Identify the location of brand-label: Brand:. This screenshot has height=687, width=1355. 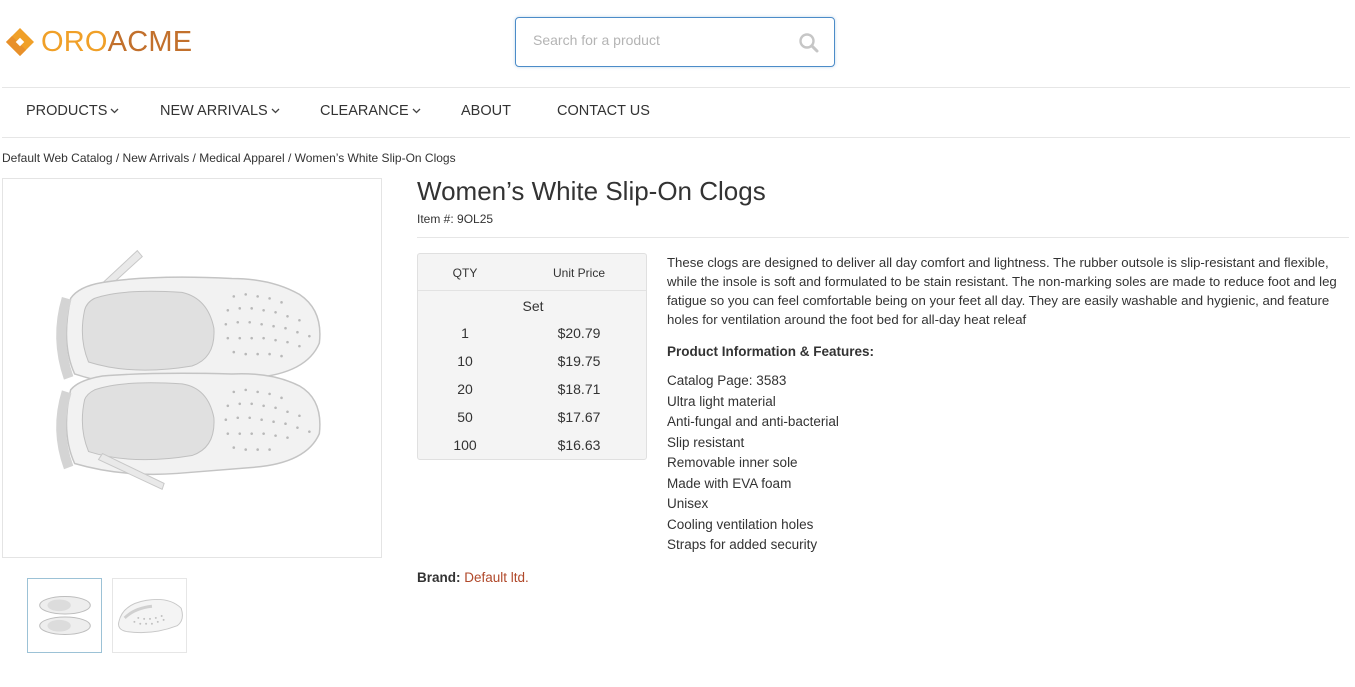
(439, 577).